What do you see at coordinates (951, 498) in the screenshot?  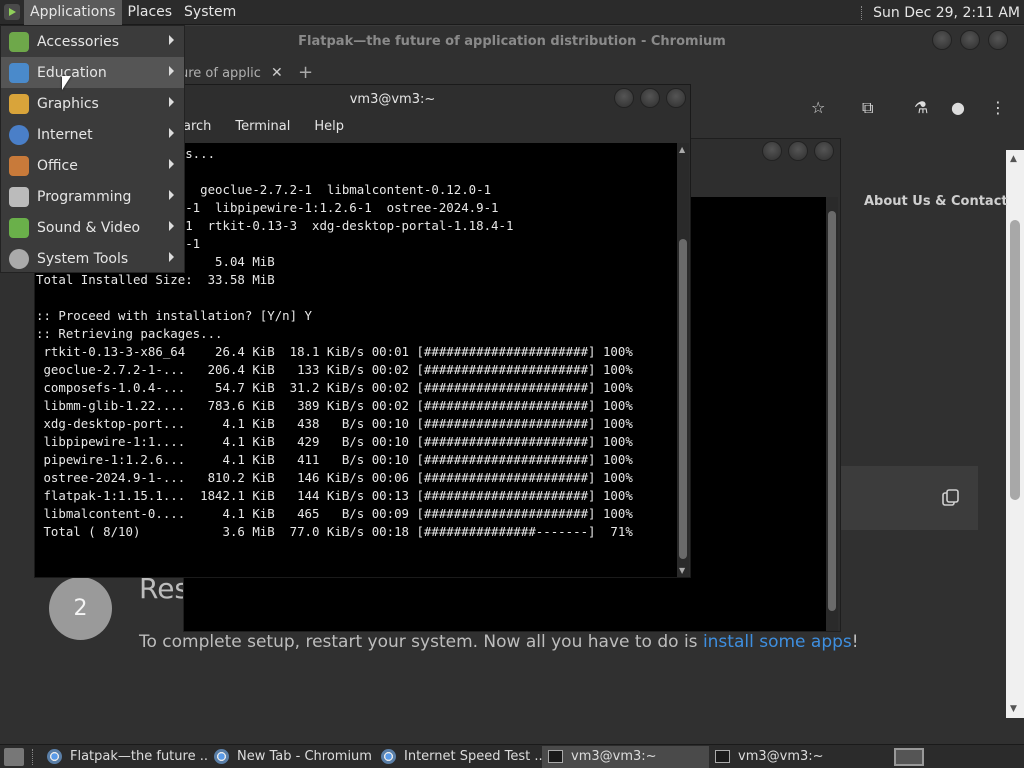 I see `copy-icon` at bounding box center [951, 498].